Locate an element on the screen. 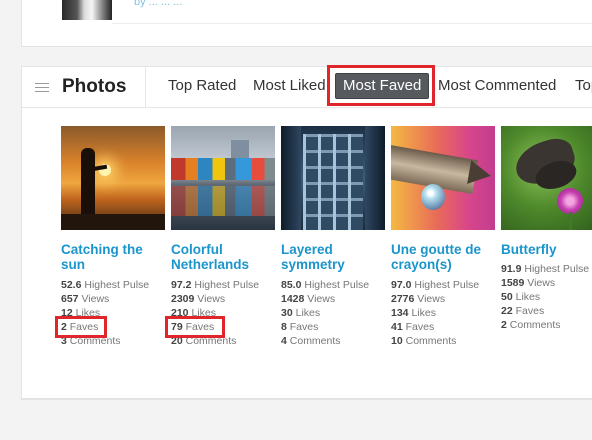 The height and width of the screenshot is (440, 592). photo-title: Layered symmetry is located at coordinates (333, 258).